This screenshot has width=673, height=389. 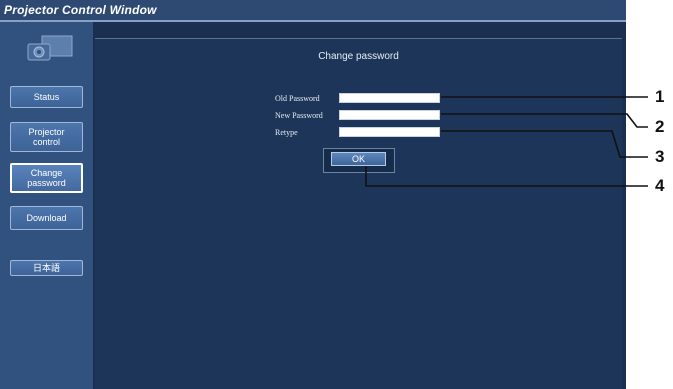 I want to click on sidebar-item-change-password: Change password, so click(x=46, y=178).